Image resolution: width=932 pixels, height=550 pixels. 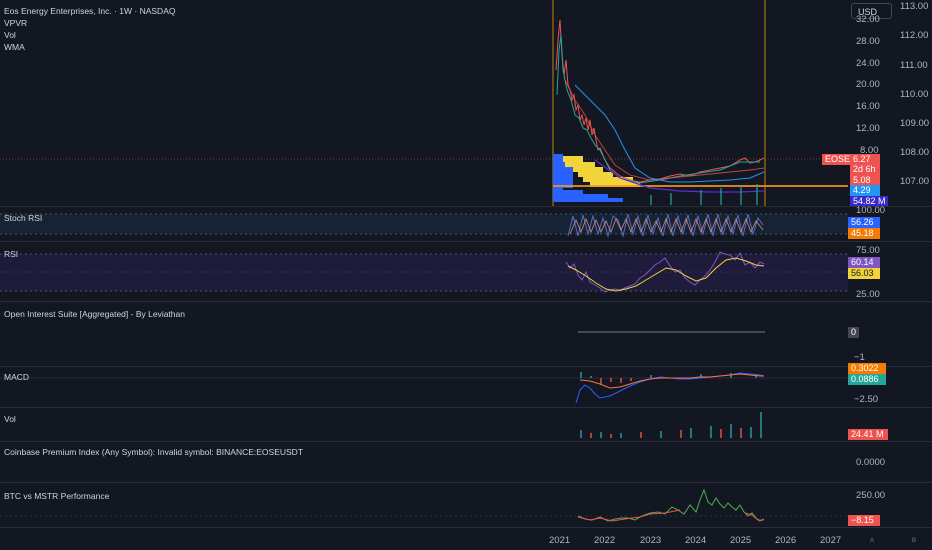 What do you see at coordinates (15, 23) in the screenshot?
I see `indicator-vpvr-label: VPVR` at bounding box center [15, 23].